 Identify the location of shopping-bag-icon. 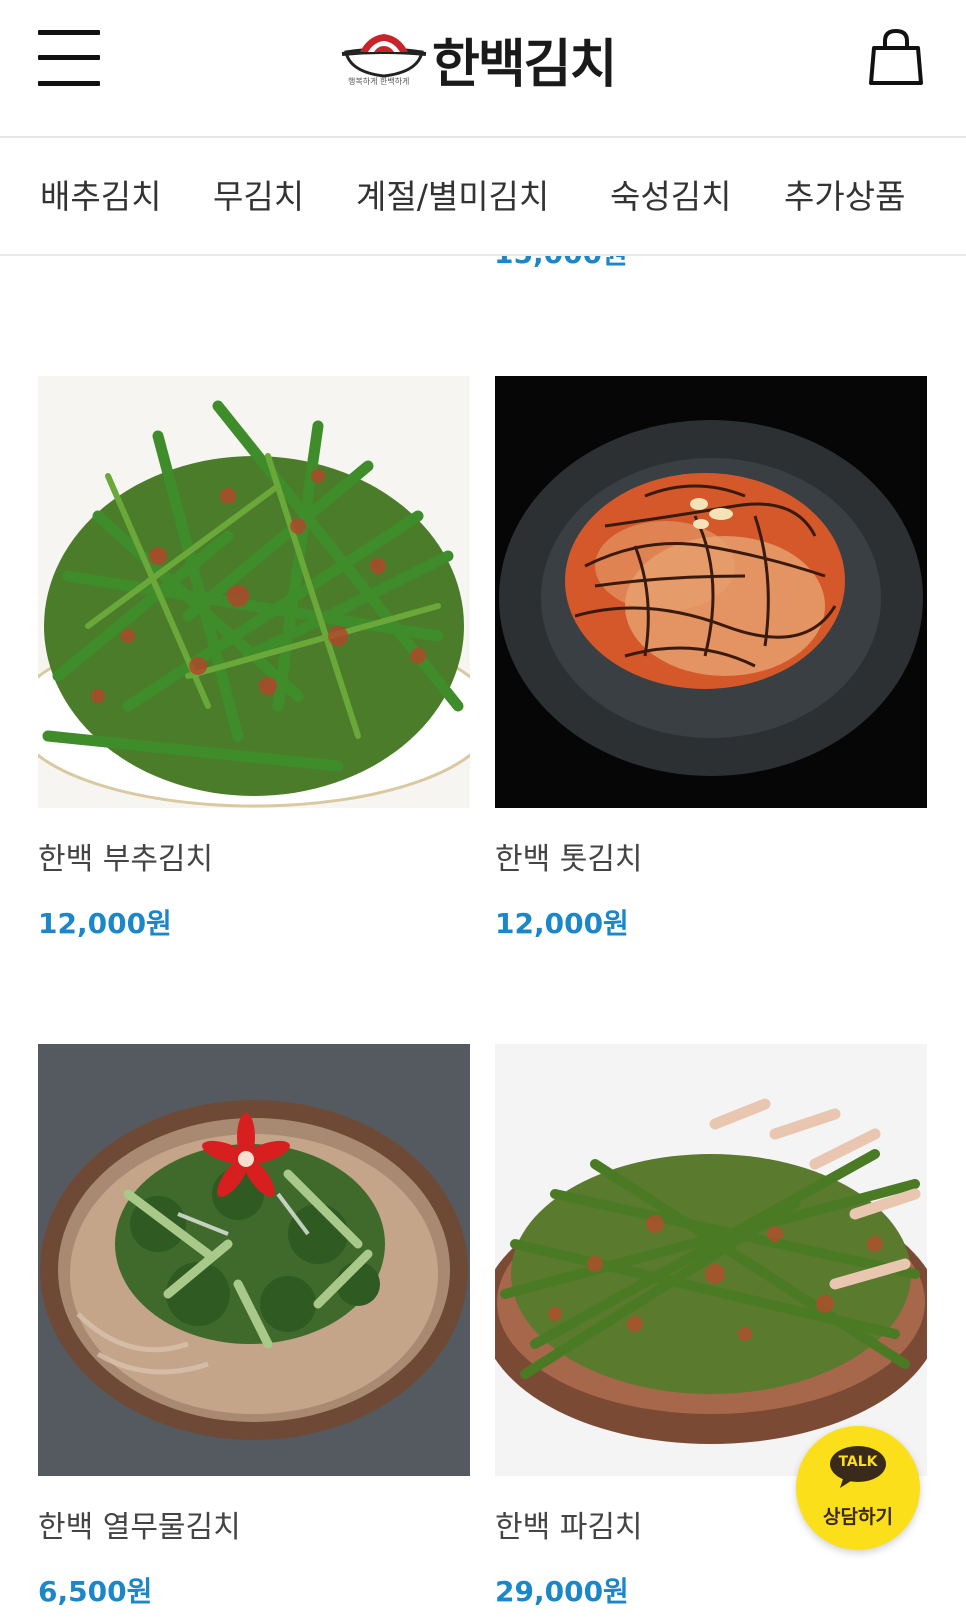
(896, 57).